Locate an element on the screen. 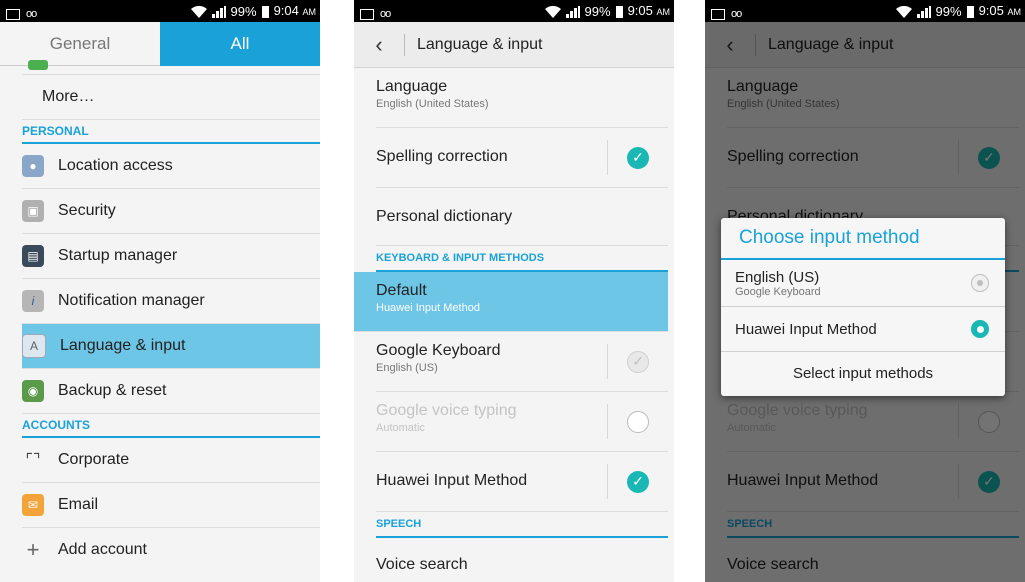 This screenshot has height=582, width=1025. pref-language: Language English (United States) is located at coordinates (522, 98).